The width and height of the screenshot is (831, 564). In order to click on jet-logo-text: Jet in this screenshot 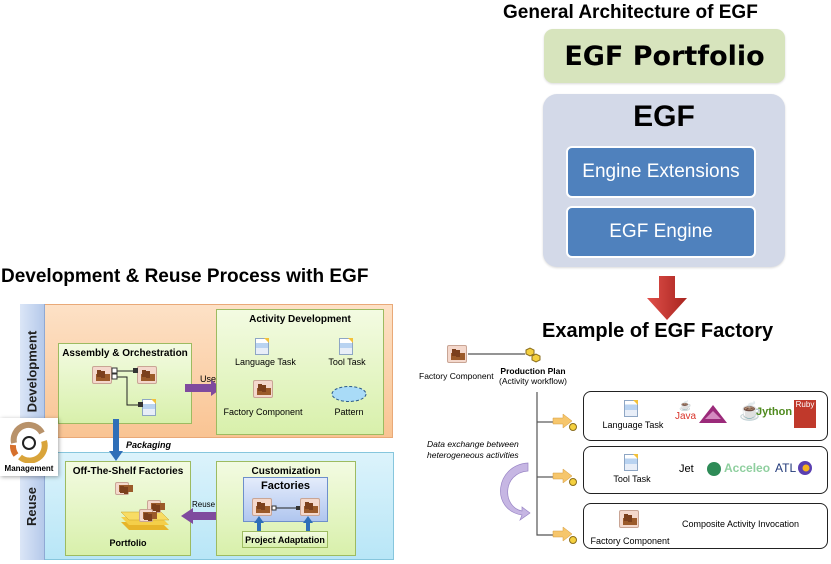, I will do `click(686, 469)`.